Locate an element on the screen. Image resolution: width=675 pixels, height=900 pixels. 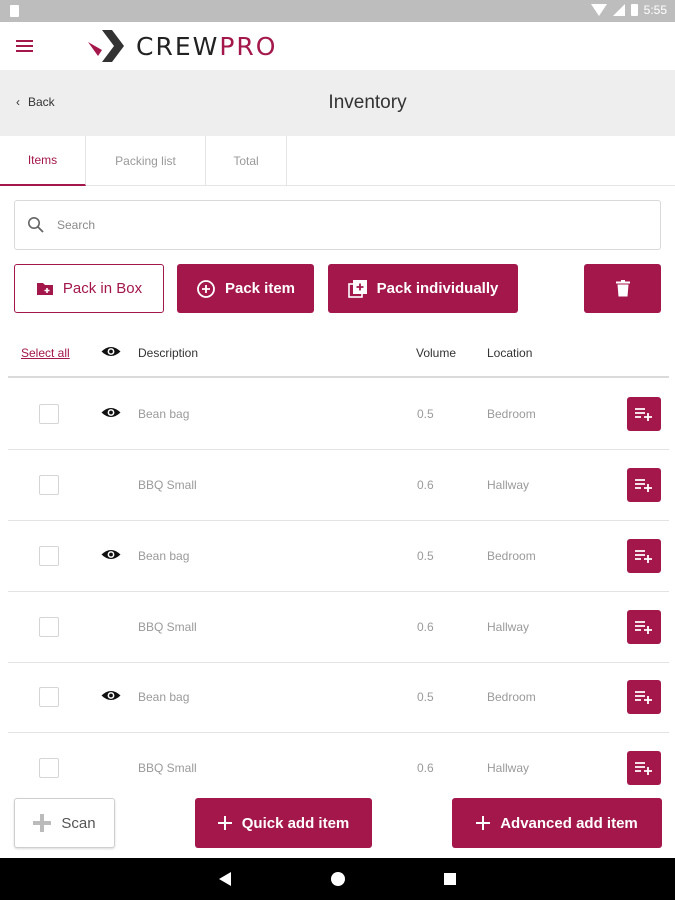
delete-button is located at coordinates (622, 288).